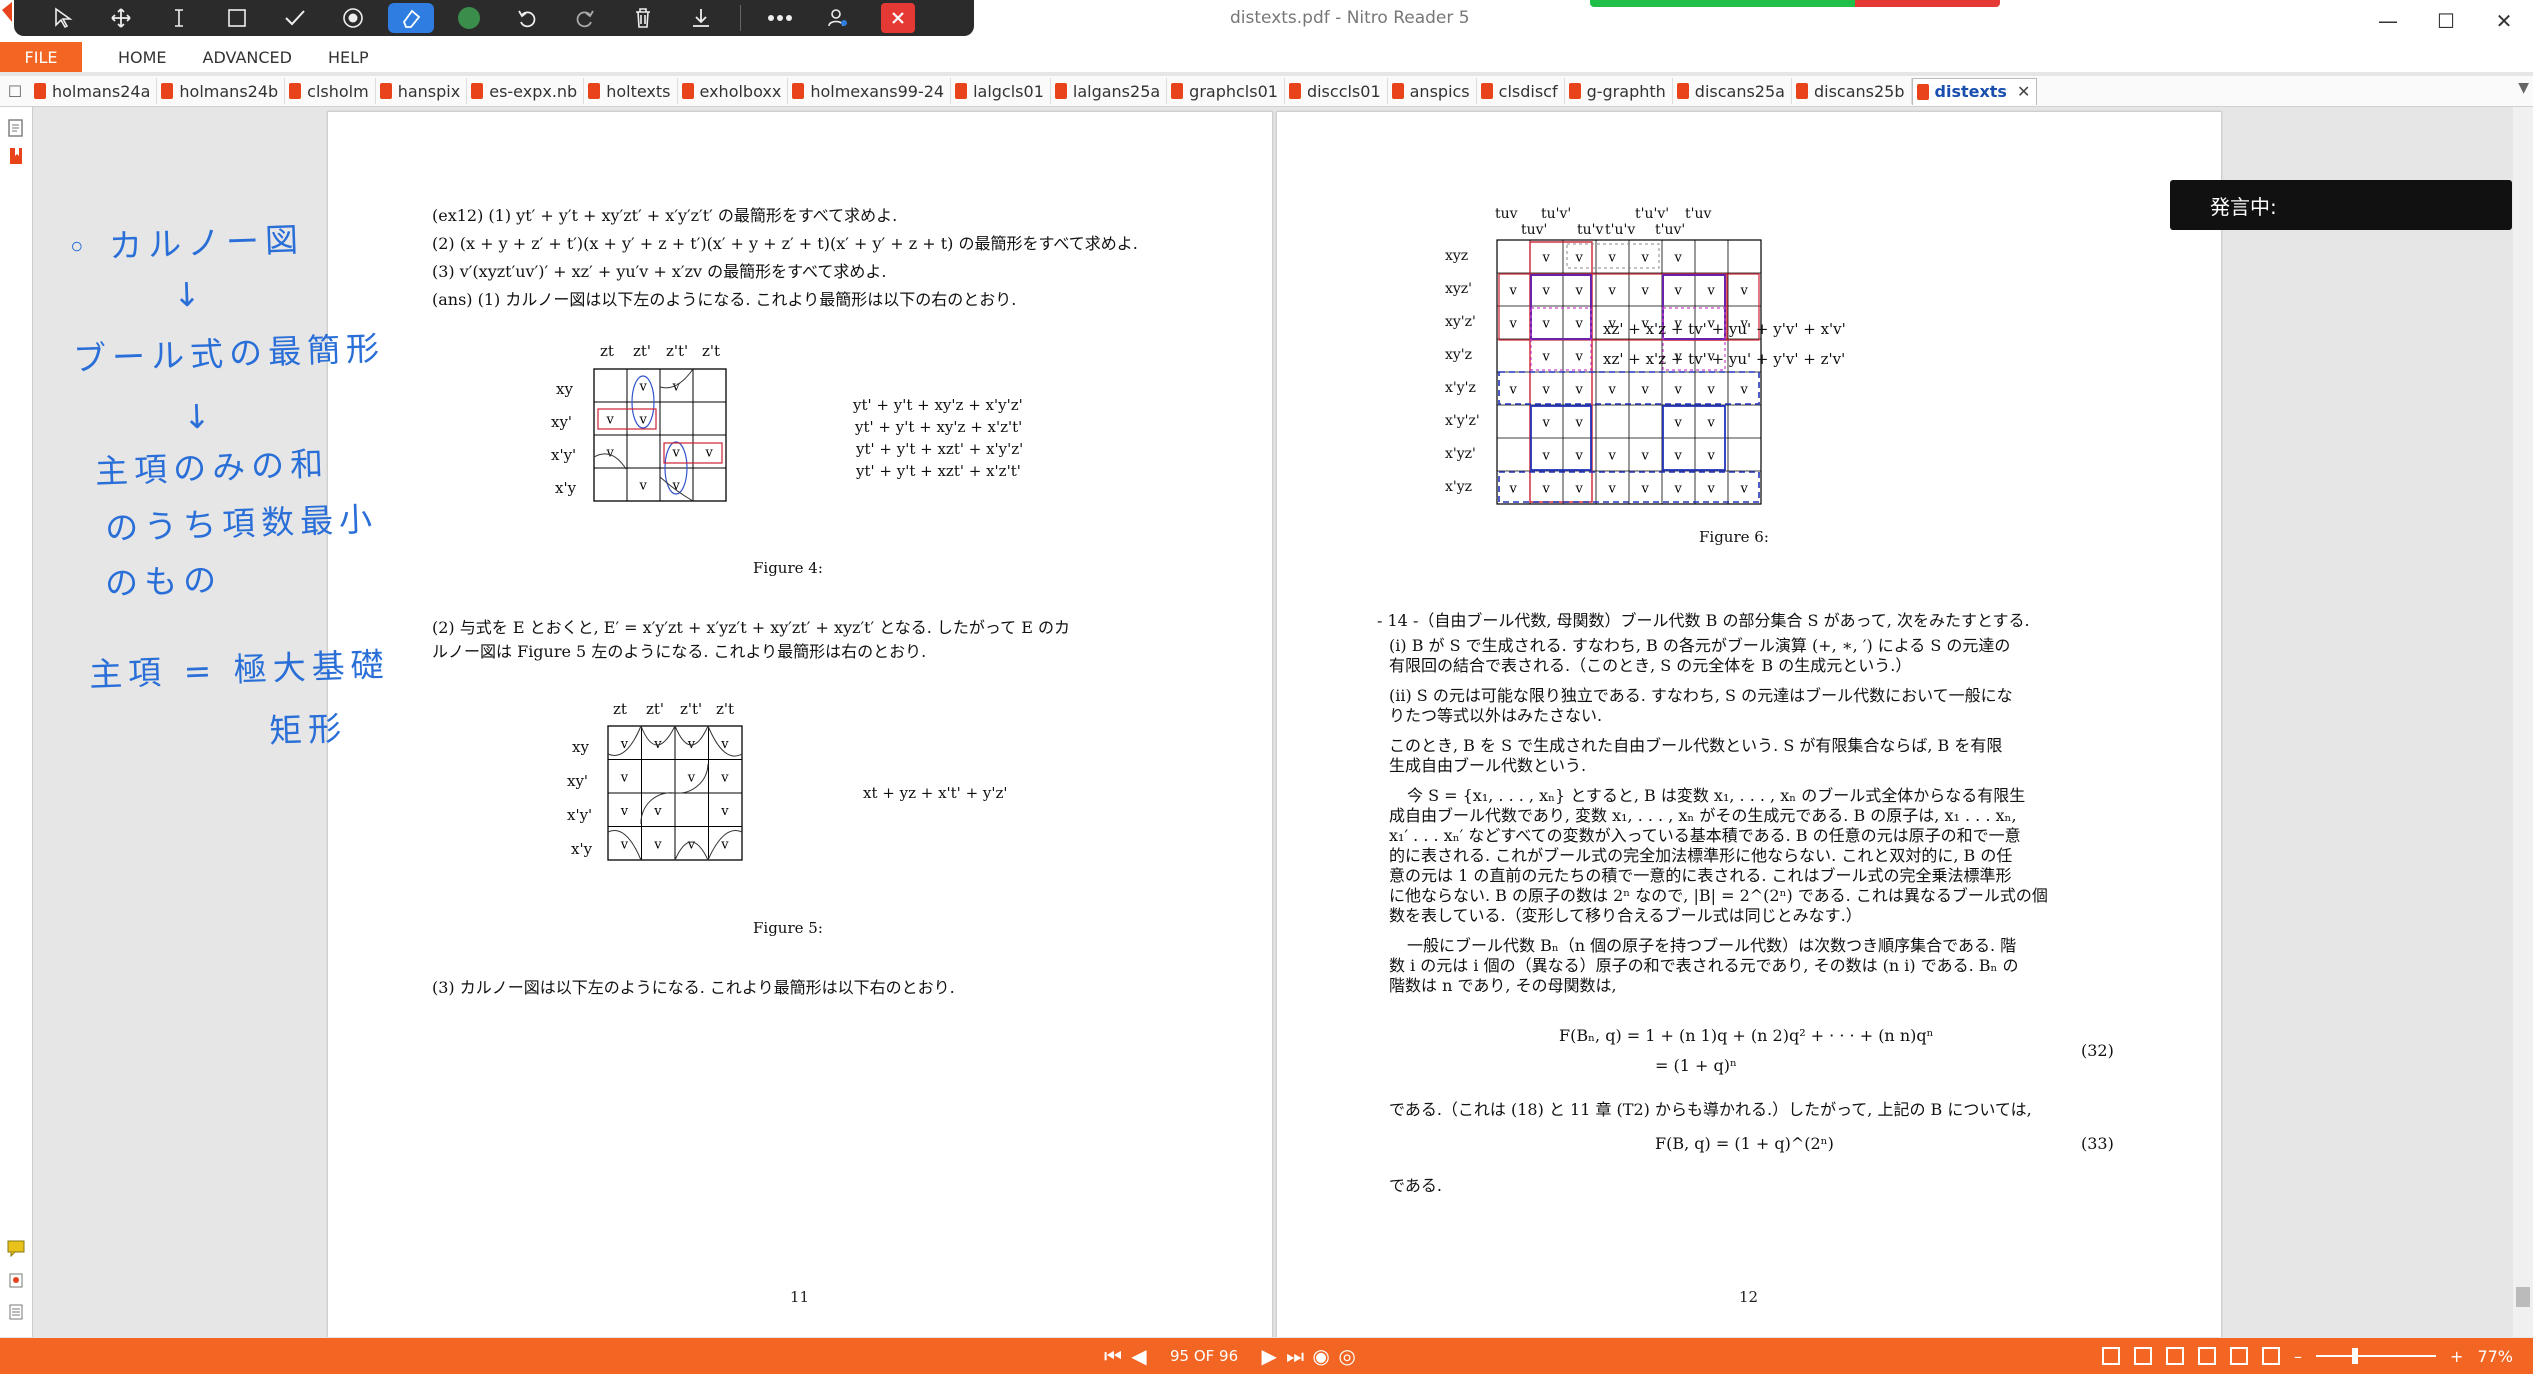 This screenshot has width=2533, height=1374. I want to click on undo-icon, so click(527, 18).